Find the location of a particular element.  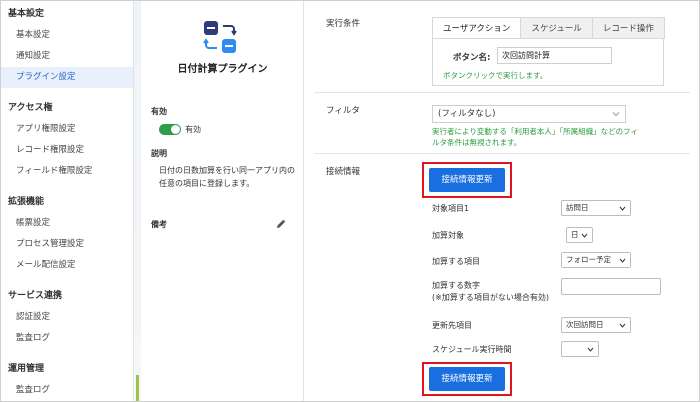

tab-user-action: ユーザアクション is located at coordinates (477, 28).